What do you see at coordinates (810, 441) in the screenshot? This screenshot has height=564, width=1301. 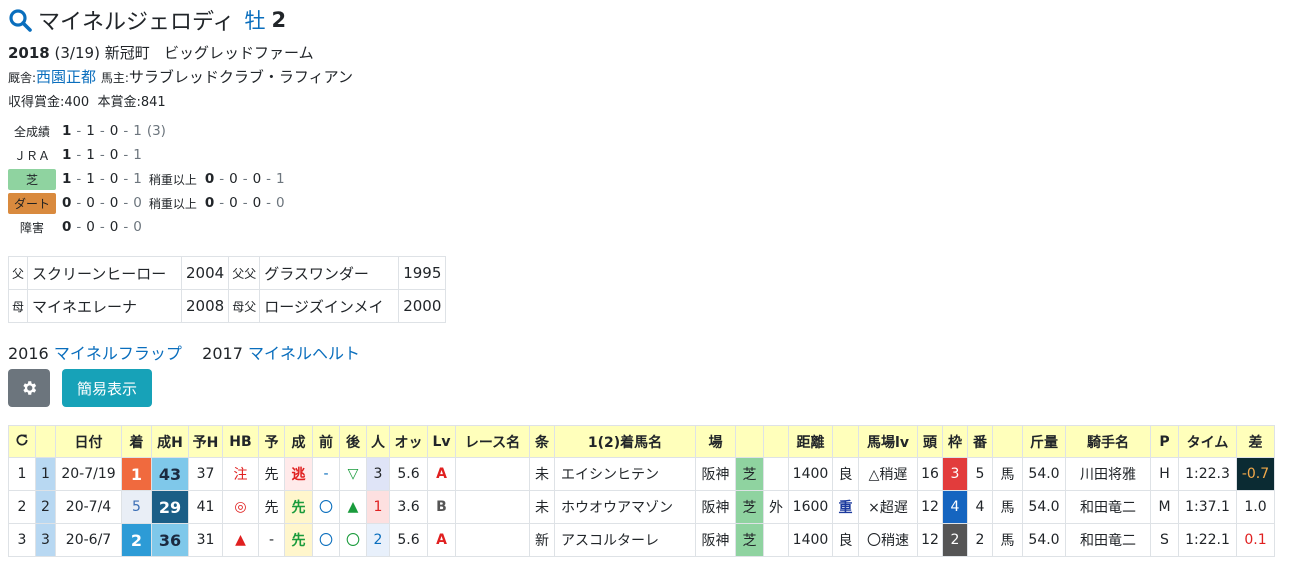 I see `col-header: 距離` at bounding box center [810, 441].